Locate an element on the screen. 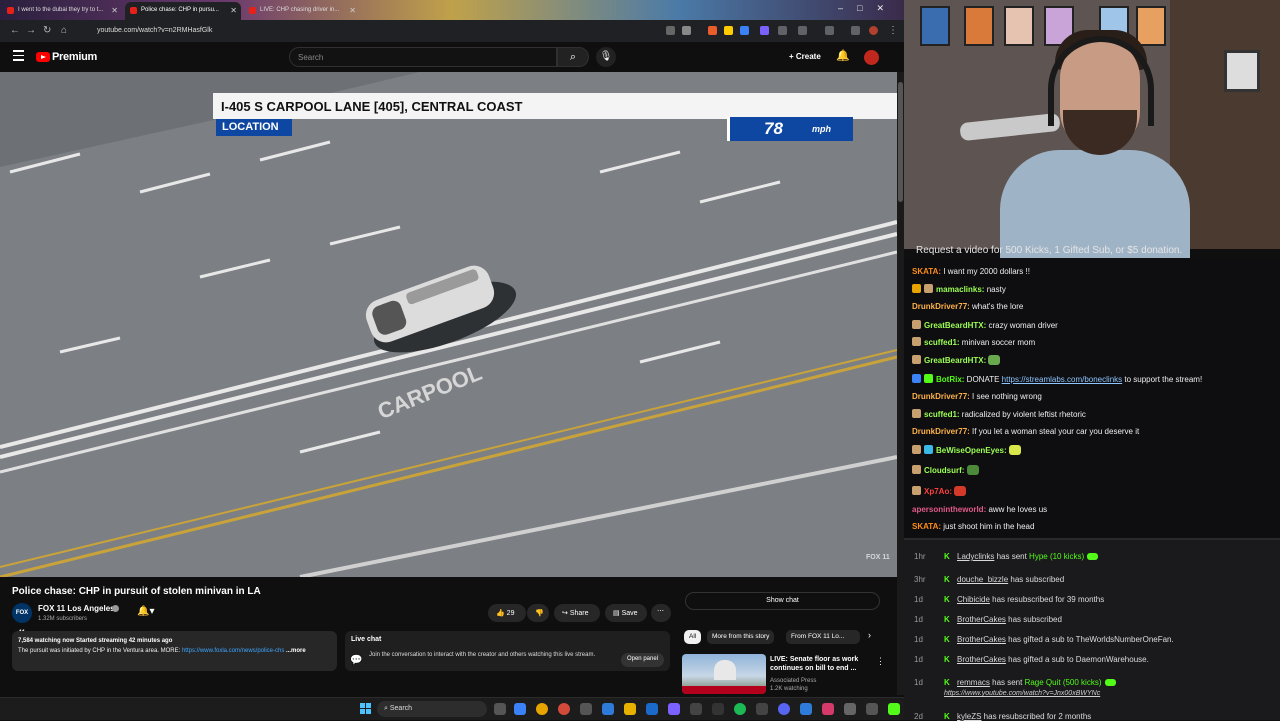 The width and height of the screenshot is (1280, 721). search-icon: ⌕ is located at coordinates (573, 57).